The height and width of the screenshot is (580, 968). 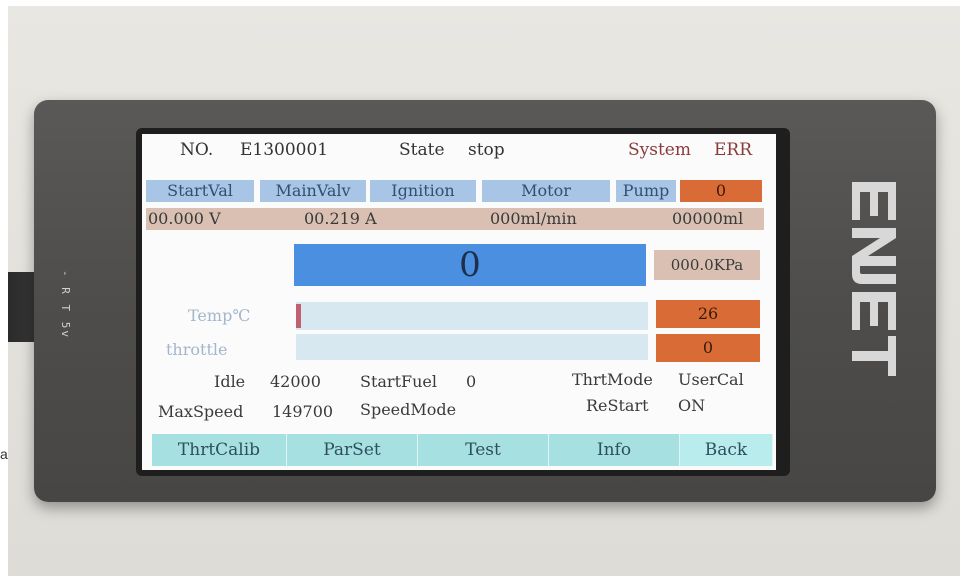 I want to click on logo-stroke-n, so click(x=874, y=247).